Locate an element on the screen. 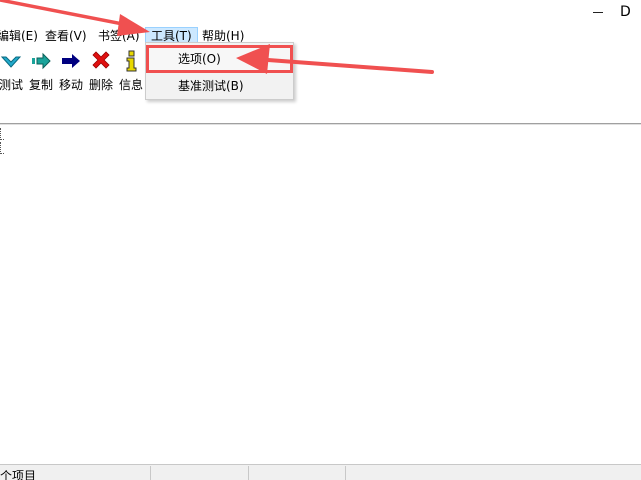 The image size is (641, 480). window-title: D is located at coordinates (625, 12).